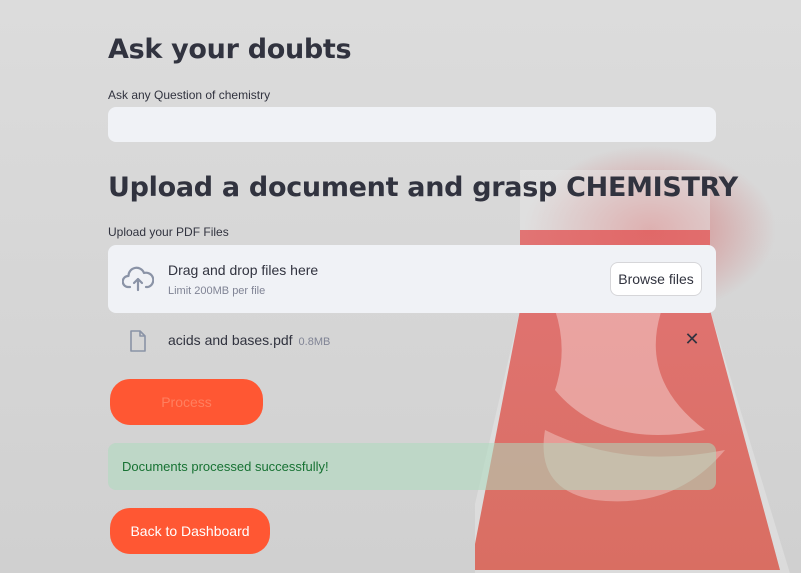 The image size is (801, 573). Describe the element at coordinates (189, 95) in the screenshot. I see `question-label: Ask any Question of chemistry` at that location.